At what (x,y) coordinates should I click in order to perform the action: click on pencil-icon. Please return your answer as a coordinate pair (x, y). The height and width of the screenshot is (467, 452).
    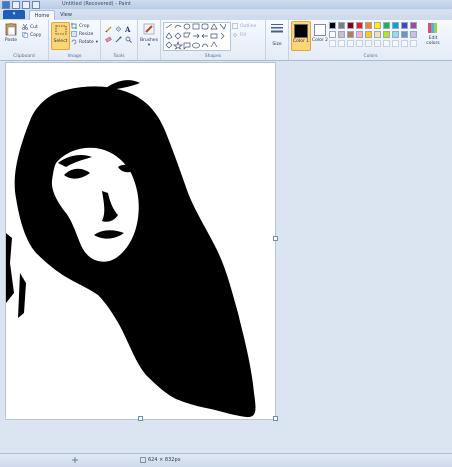
    Looking at the image, I should click on (108, 29).